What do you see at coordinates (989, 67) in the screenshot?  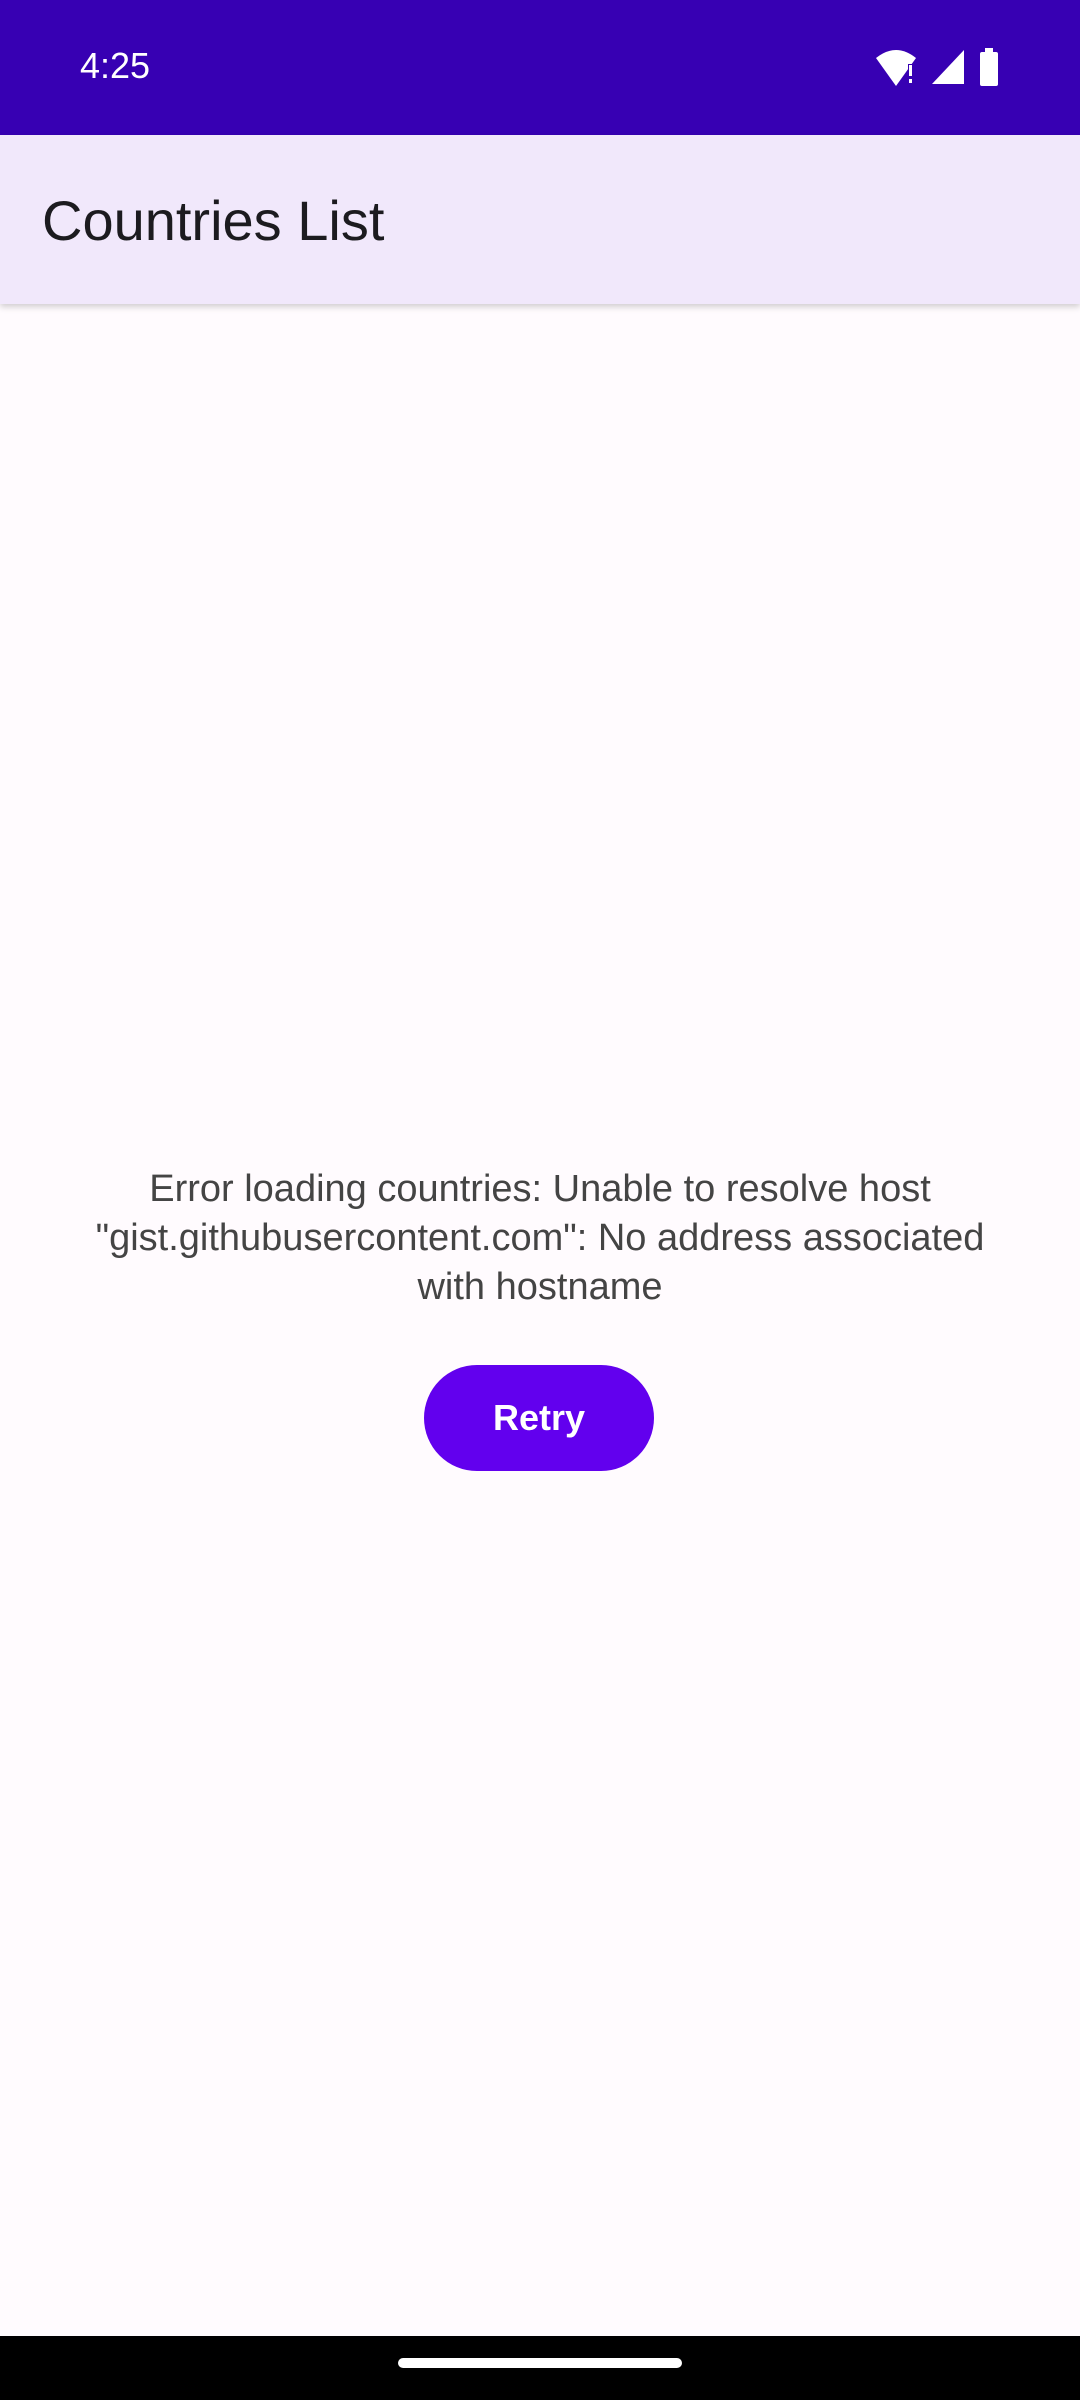 I see `battery-icon` at bounding box center [989, 67].